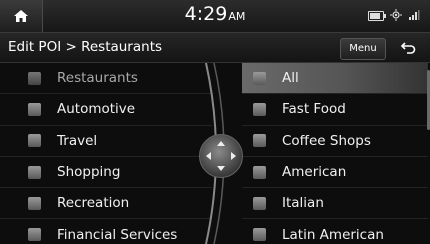  What do you see at coordinates (290, 78) in the screenshot?
I see `subcategory-item-label: All` at bounding box center [290, 78].